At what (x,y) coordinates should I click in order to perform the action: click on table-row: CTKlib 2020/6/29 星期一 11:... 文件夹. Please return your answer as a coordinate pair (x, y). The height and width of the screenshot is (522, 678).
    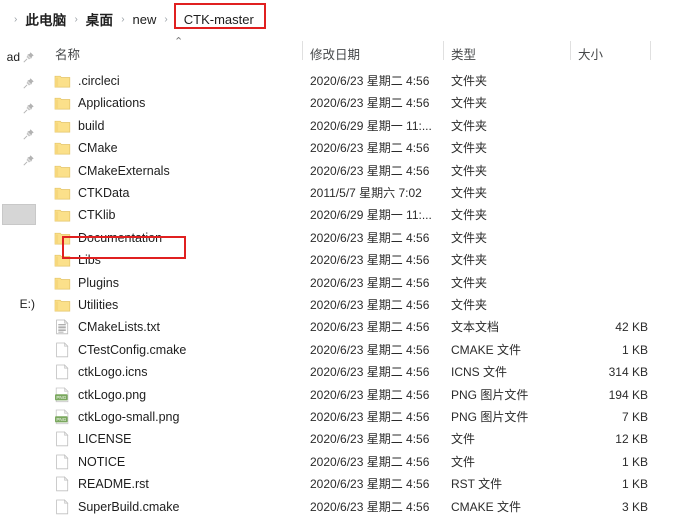
    Looking at the image, I should click on (359, 215).